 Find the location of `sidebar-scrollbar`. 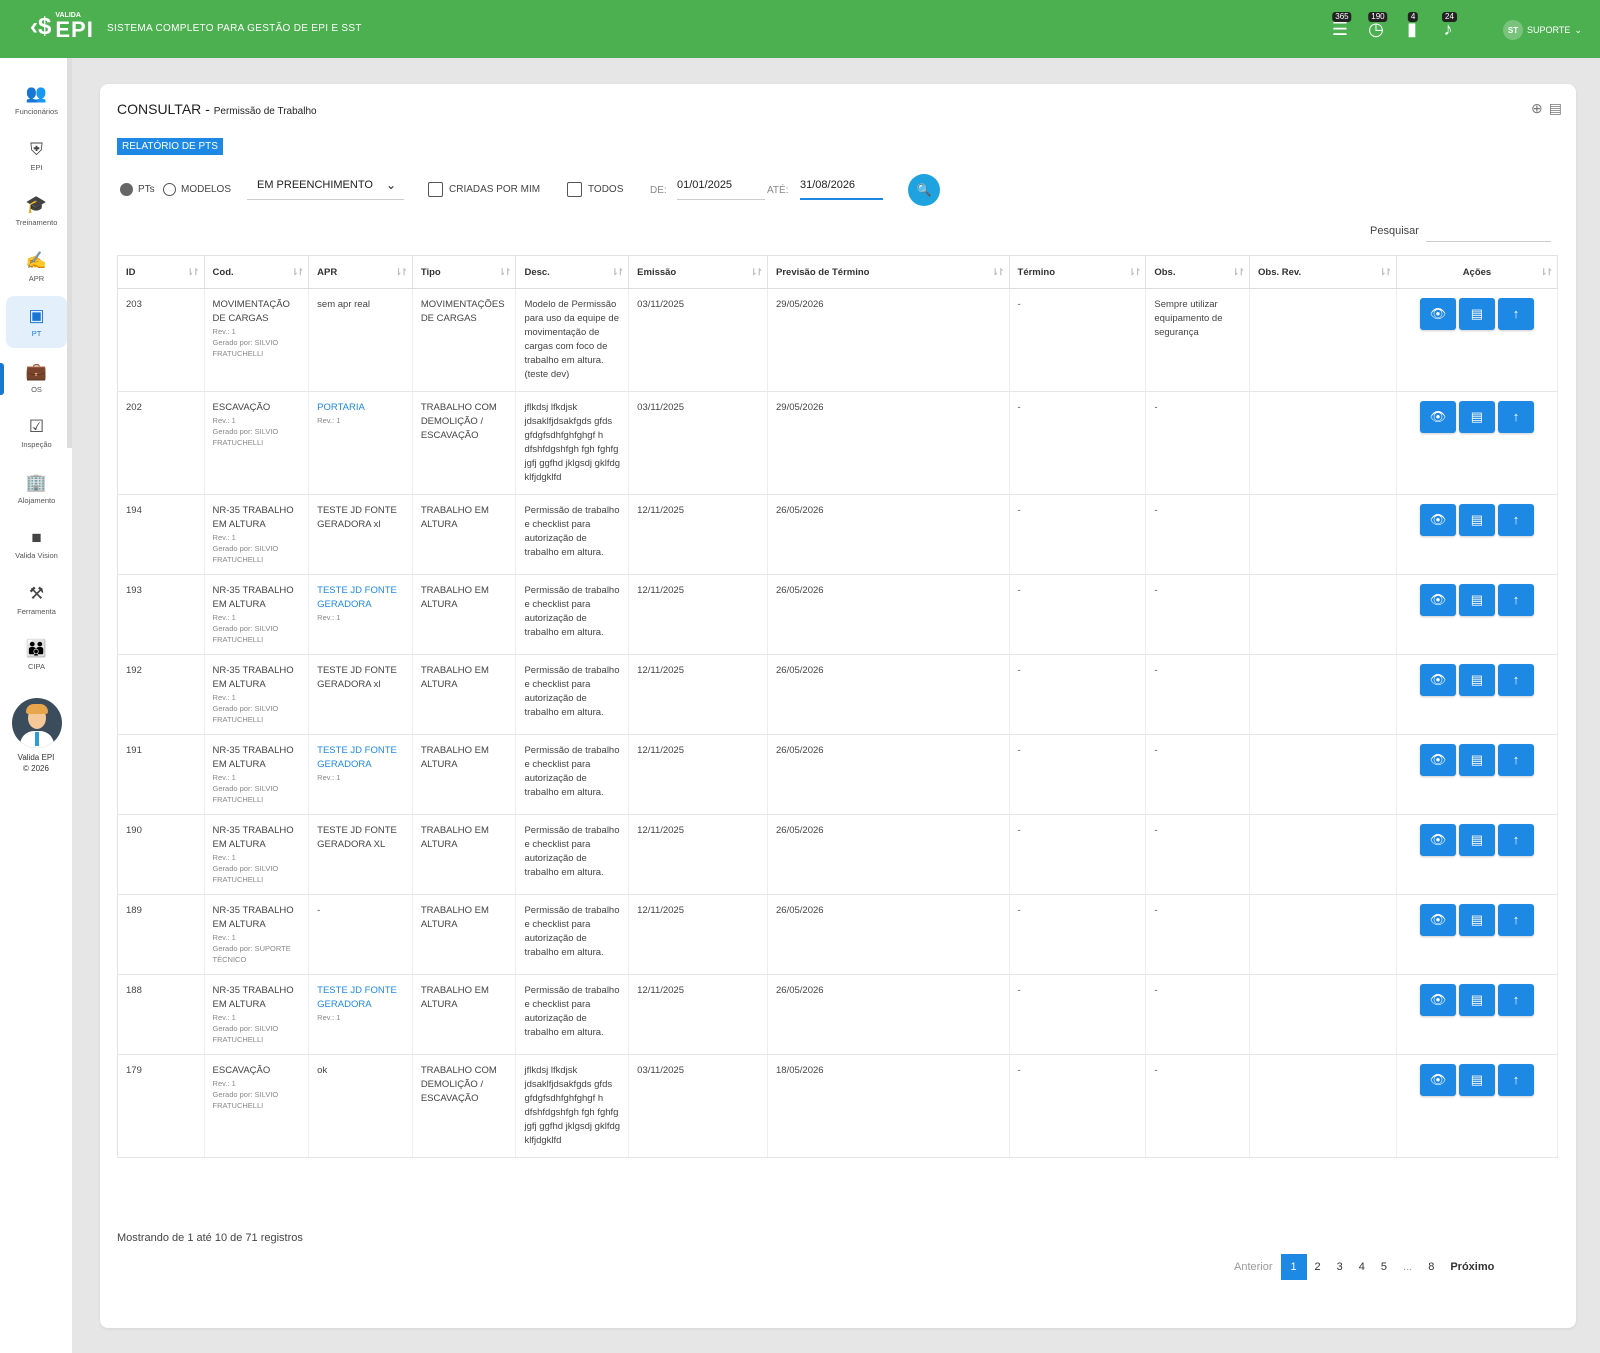

sidebar-scrollbar is located at coordinates (69, 253).